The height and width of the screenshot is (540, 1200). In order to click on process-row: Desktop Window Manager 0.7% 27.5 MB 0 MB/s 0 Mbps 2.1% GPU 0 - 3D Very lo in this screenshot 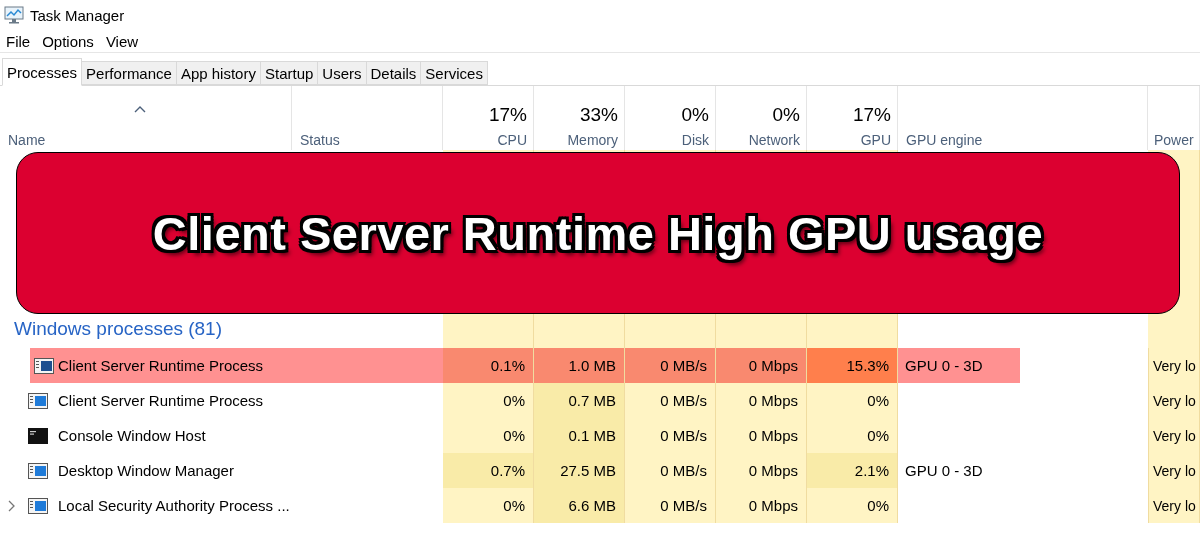, I will do `click(600, 470)`.